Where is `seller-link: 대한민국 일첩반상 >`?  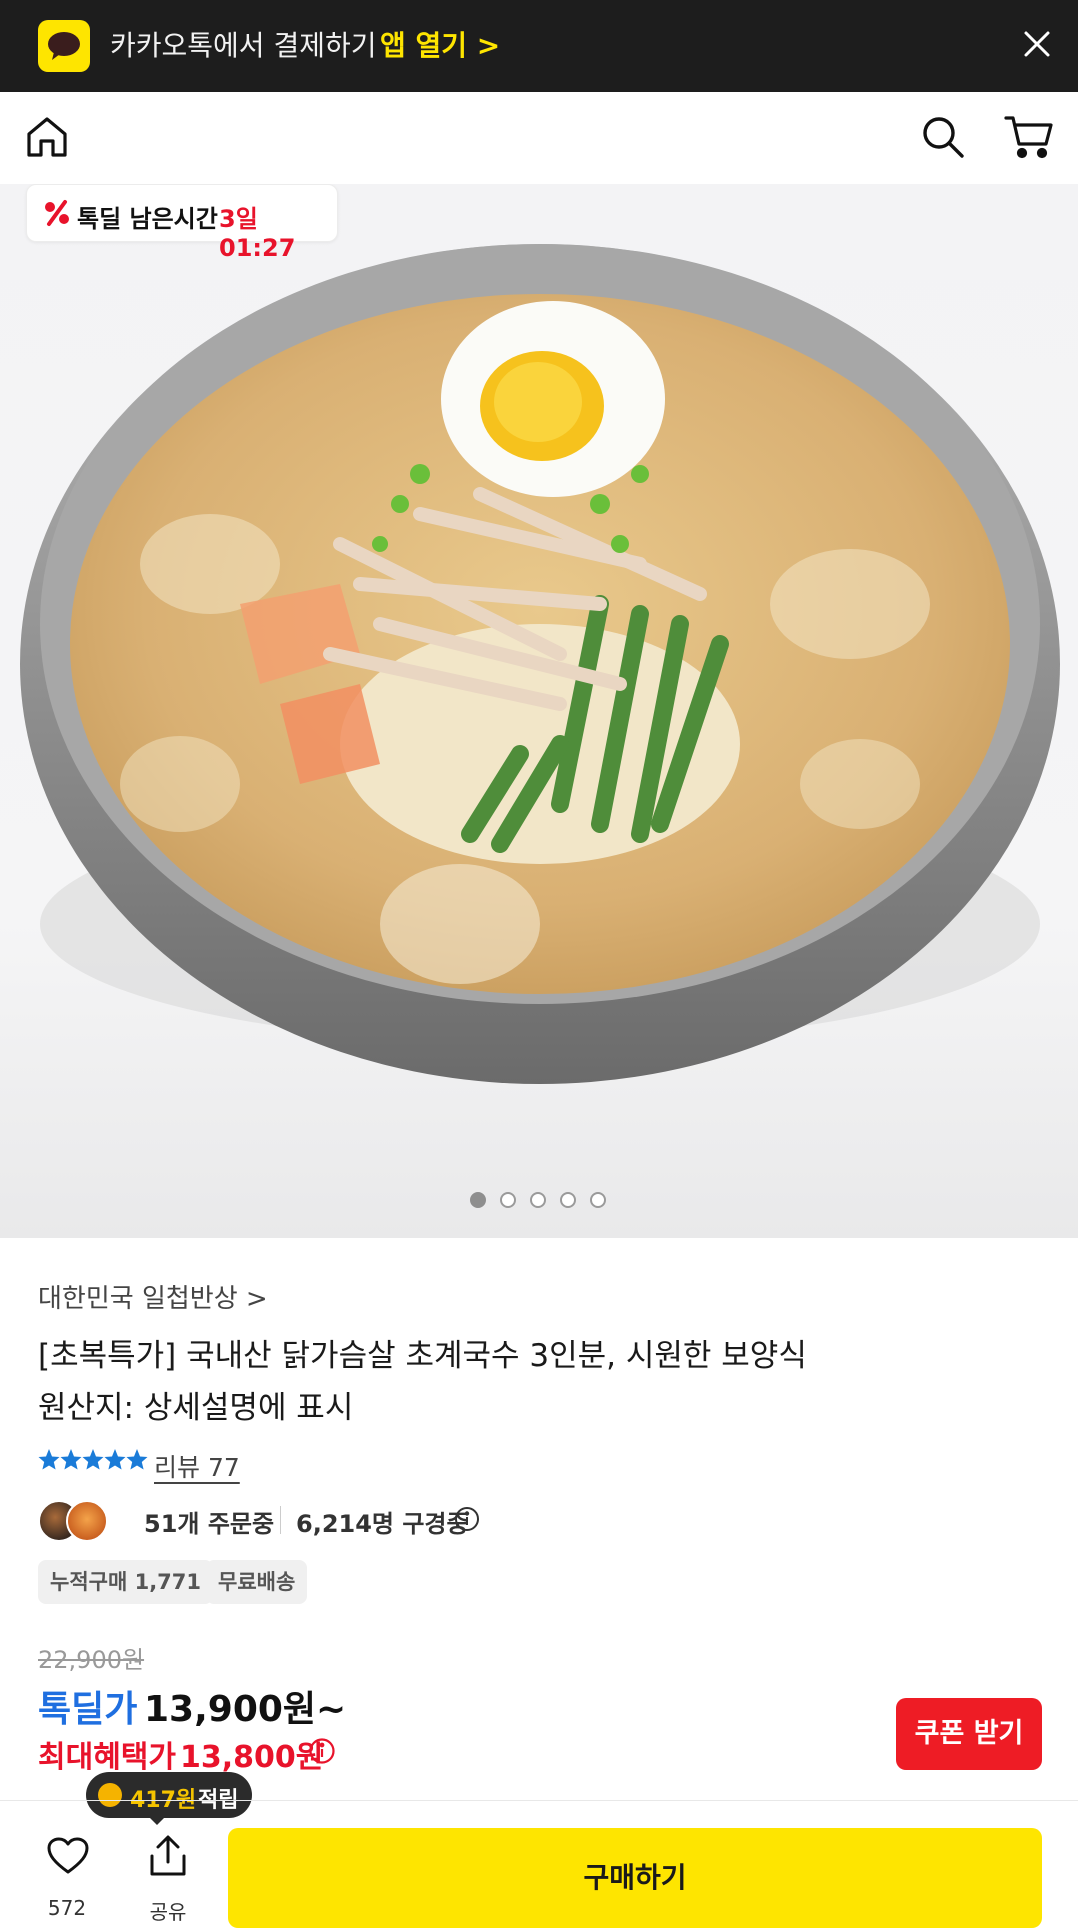 seller-link: 대한민국 일첩반상 > is located at coordinates (153, 1296).